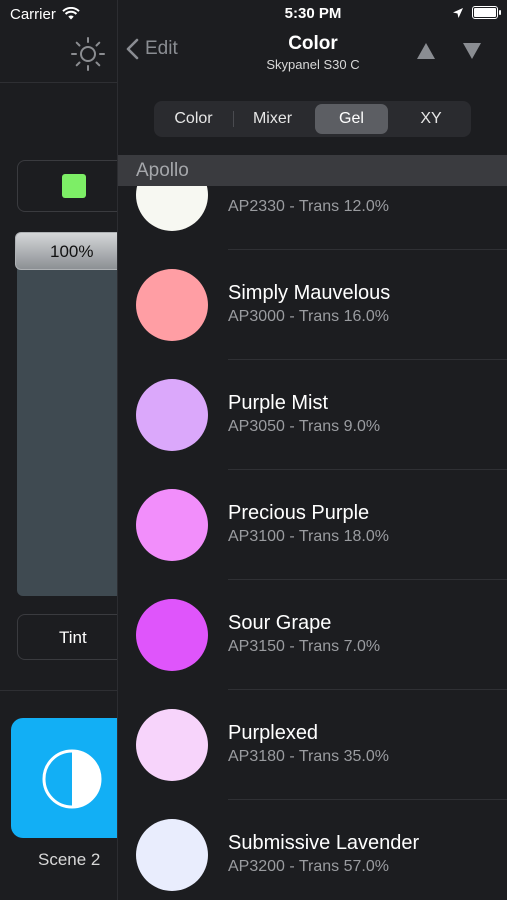 The height and width of the screenshot is (900, 507). I want to click on gel-row: Purplexed AP3180 - Trans 35.0%, so click(312, 745).